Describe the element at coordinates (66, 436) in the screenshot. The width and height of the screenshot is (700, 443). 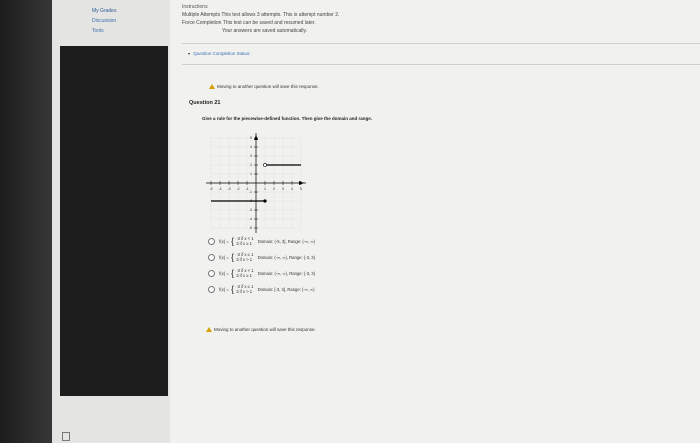
I see `page-icon` at that location.